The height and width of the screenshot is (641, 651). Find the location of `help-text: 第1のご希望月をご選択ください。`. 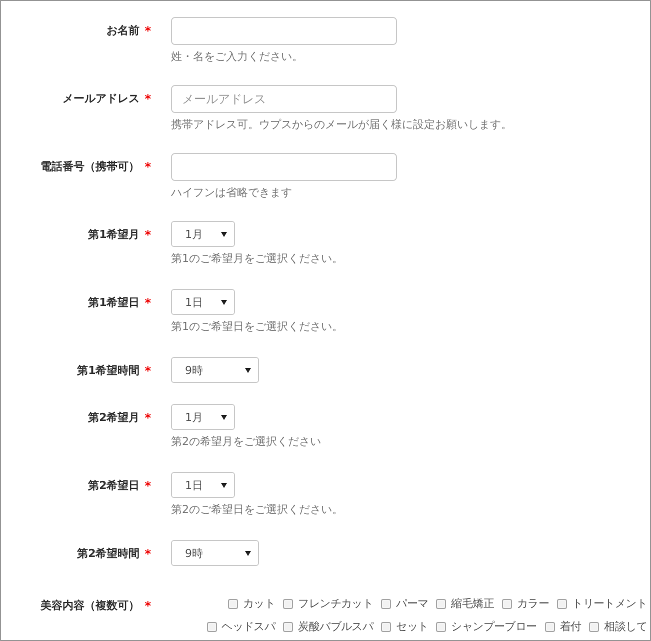

help-text: 第1のご希望月をご選択ください。 is located at coordinates (257, 259).